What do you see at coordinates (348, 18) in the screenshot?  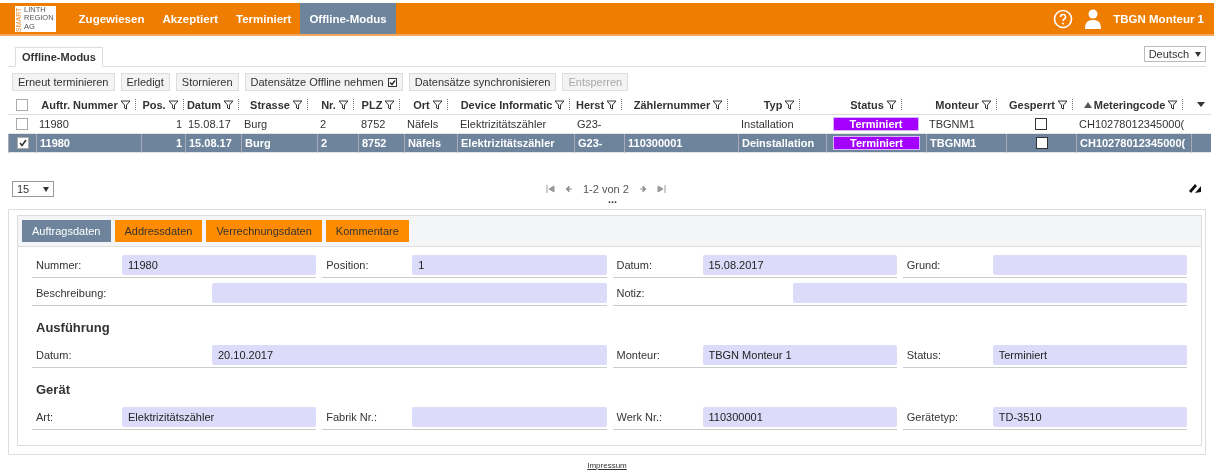 I see `nav-tab: Offline-Modus` at bounding box center [348, 18].